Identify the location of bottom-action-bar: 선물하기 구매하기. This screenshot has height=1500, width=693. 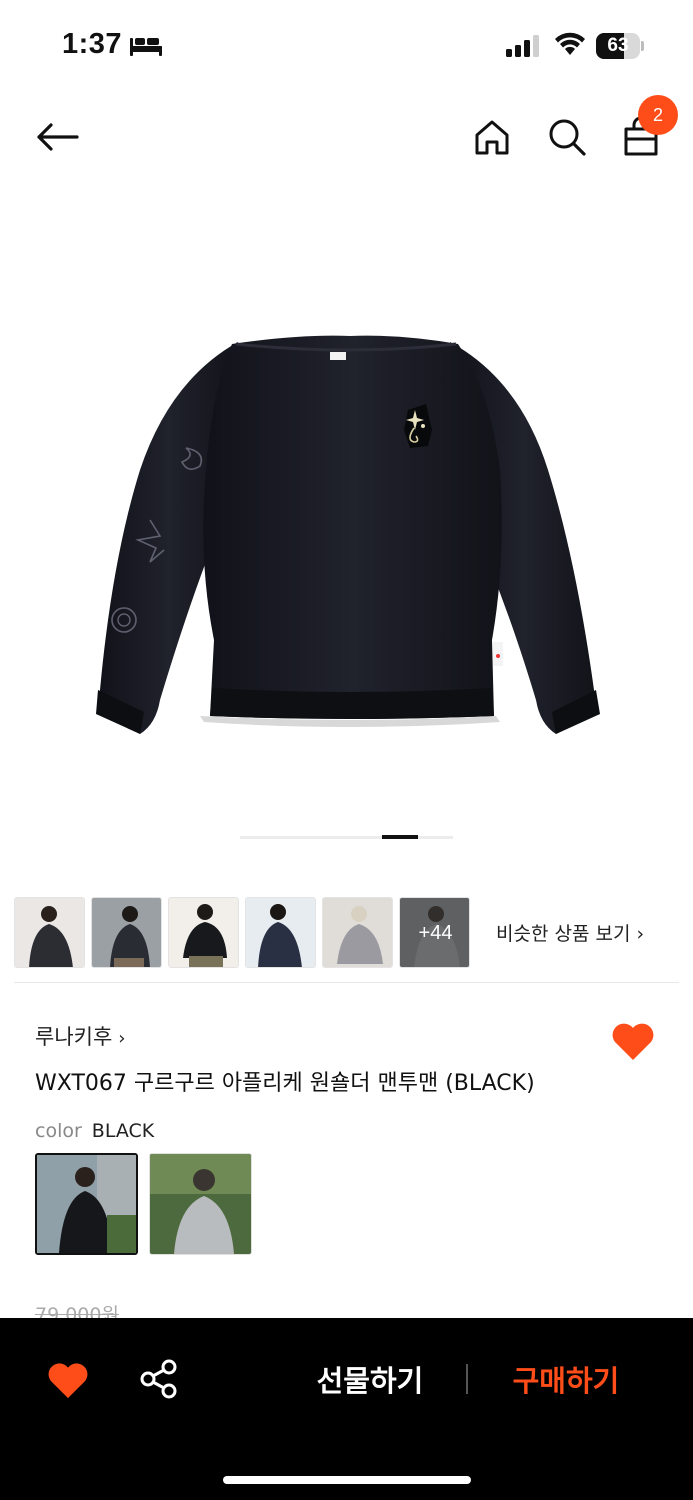
(346, 1409).